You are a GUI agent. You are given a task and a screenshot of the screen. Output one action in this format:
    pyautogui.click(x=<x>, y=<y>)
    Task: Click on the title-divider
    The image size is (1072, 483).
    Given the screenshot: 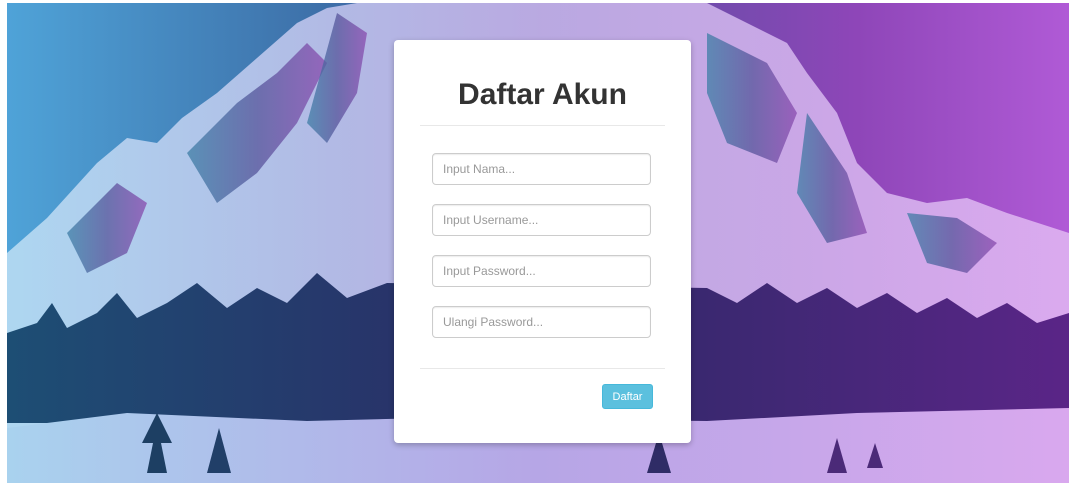 What is the action you would take?
    pyautogui.click(x=542, y=125)
    